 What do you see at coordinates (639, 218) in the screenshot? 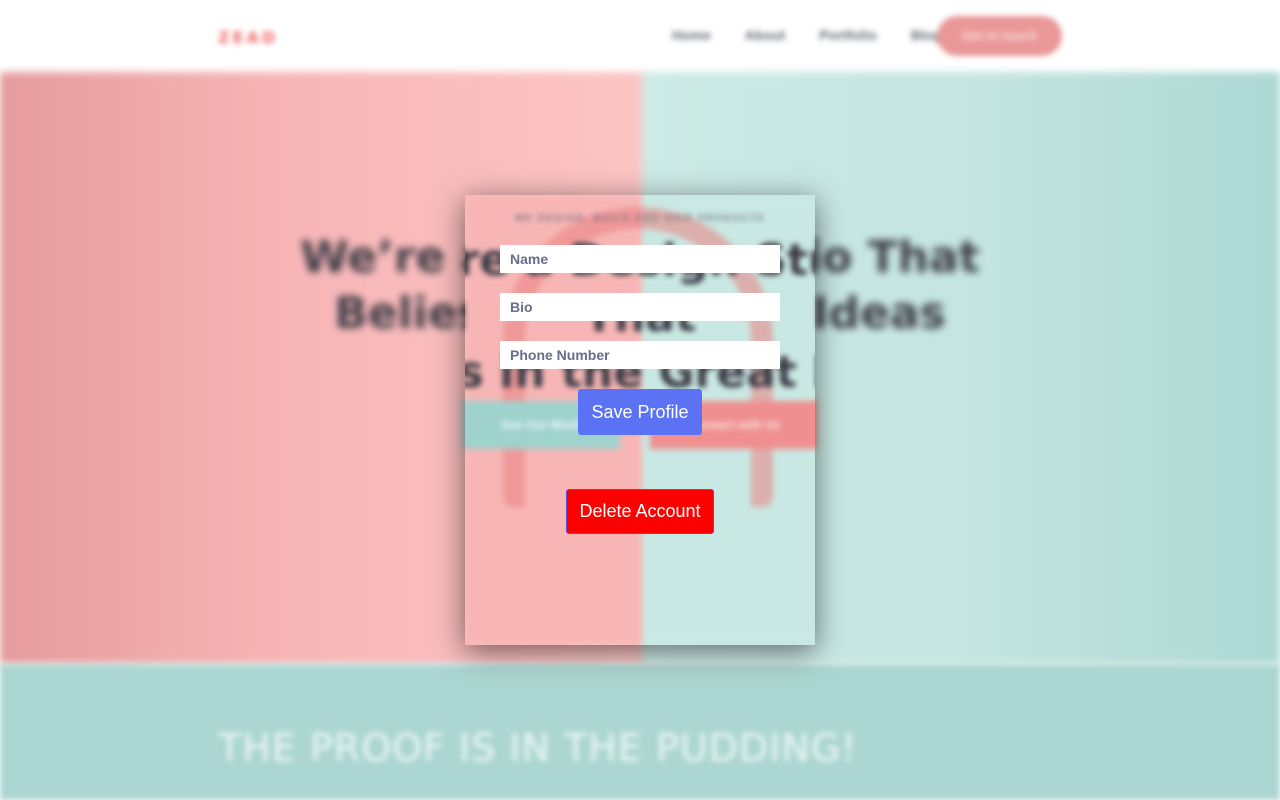
I see `modal-bg-kicker: WE DESIGN, BUILD AND SHIP PRODUCTS` at bounding box center [639, 218].